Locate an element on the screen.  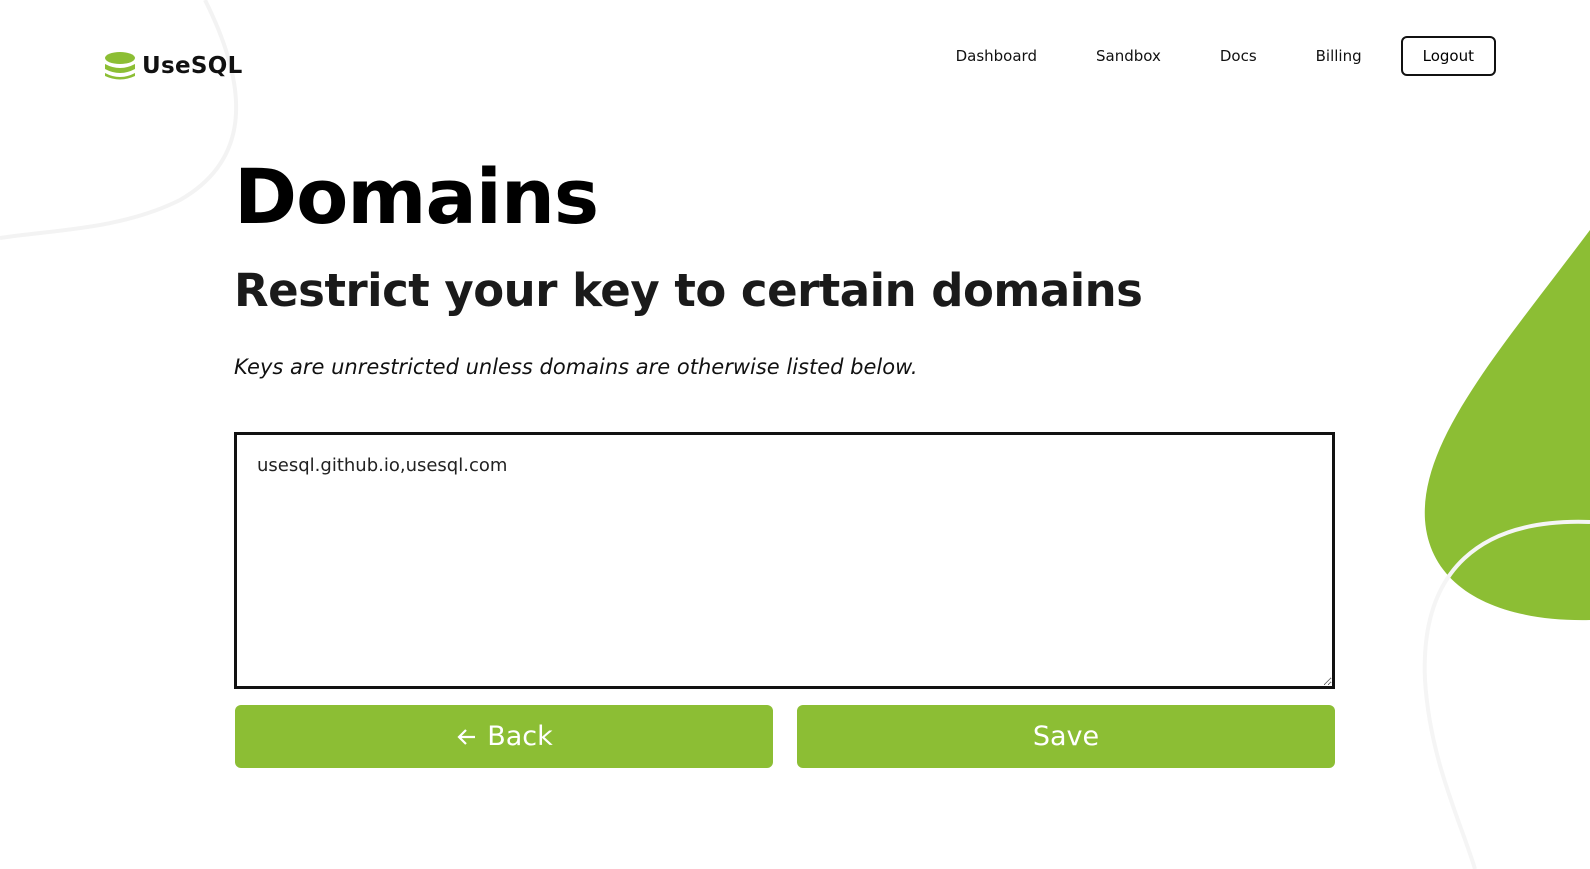
arrow-left-icon is located at coordinates (466, 736).